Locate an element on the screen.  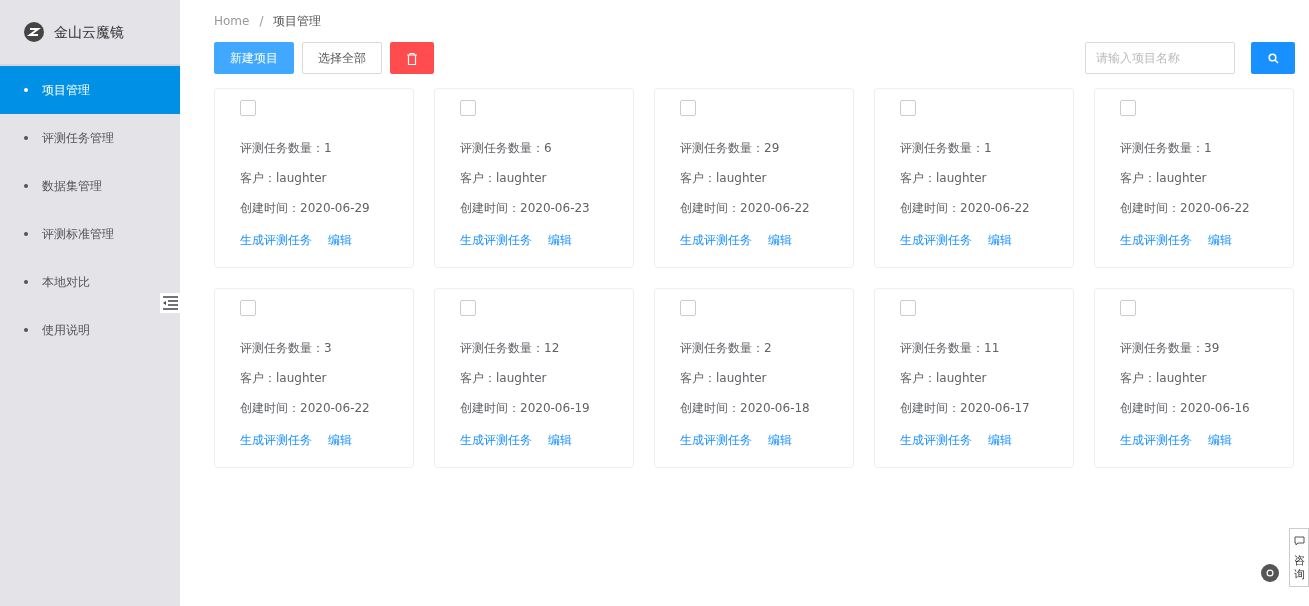
menu-item: 评测任务管理 is located at coordinates (90, 138).